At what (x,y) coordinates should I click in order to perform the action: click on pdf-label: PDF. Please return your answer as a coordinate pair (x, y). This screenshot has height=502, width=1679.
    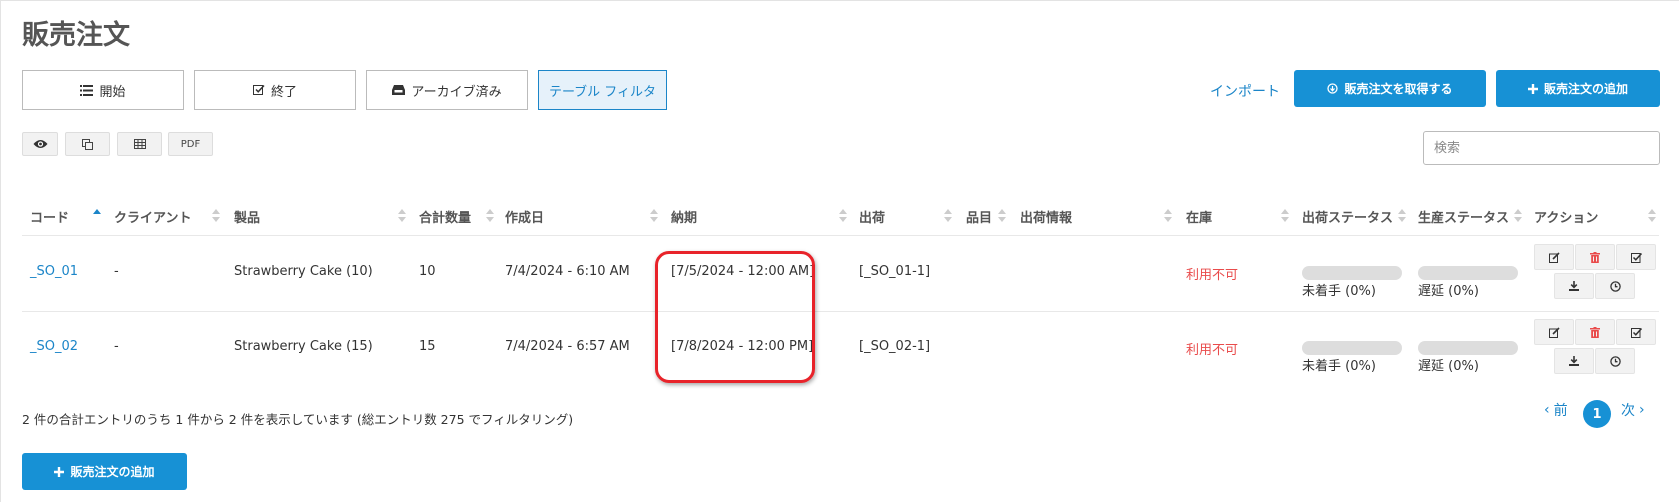
    Looking at the image, I should click on (190, 144).